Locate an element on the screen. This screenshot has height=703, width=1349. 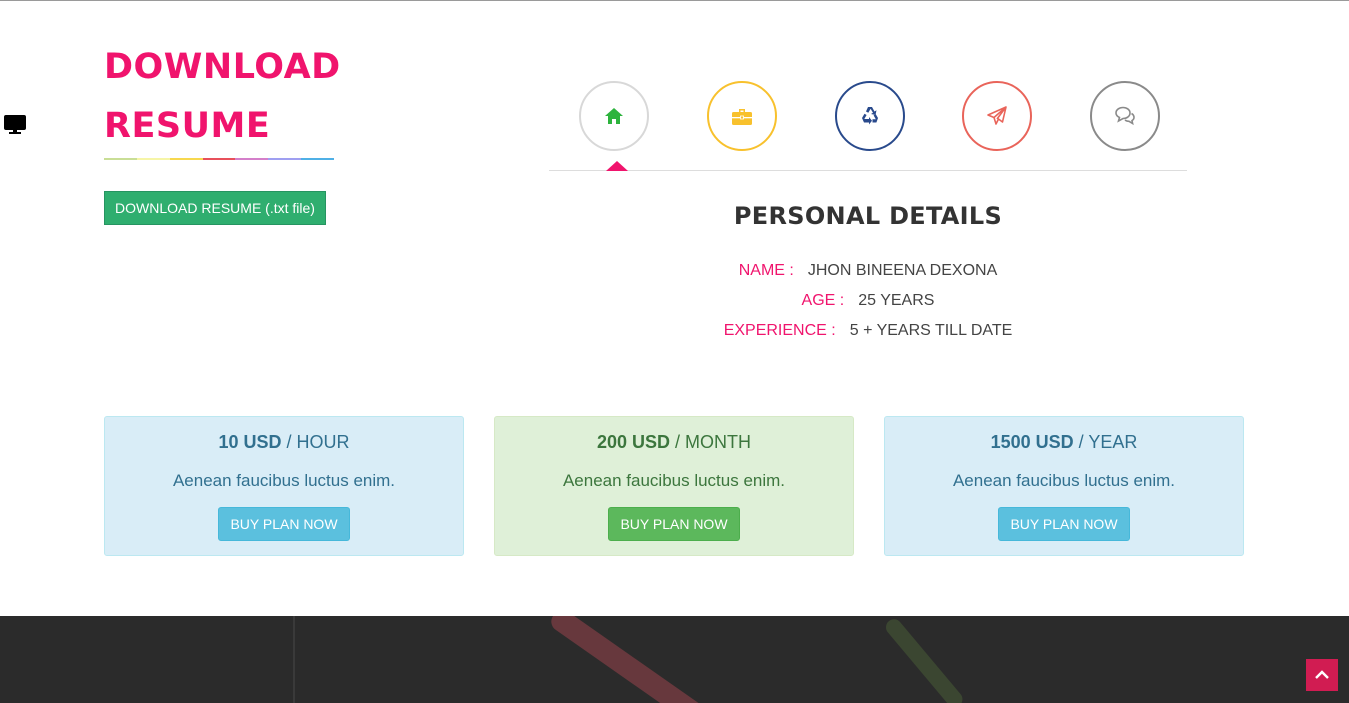
experience-value: 5 + YEARS TILL DATE is located at coordinates (931, 330).